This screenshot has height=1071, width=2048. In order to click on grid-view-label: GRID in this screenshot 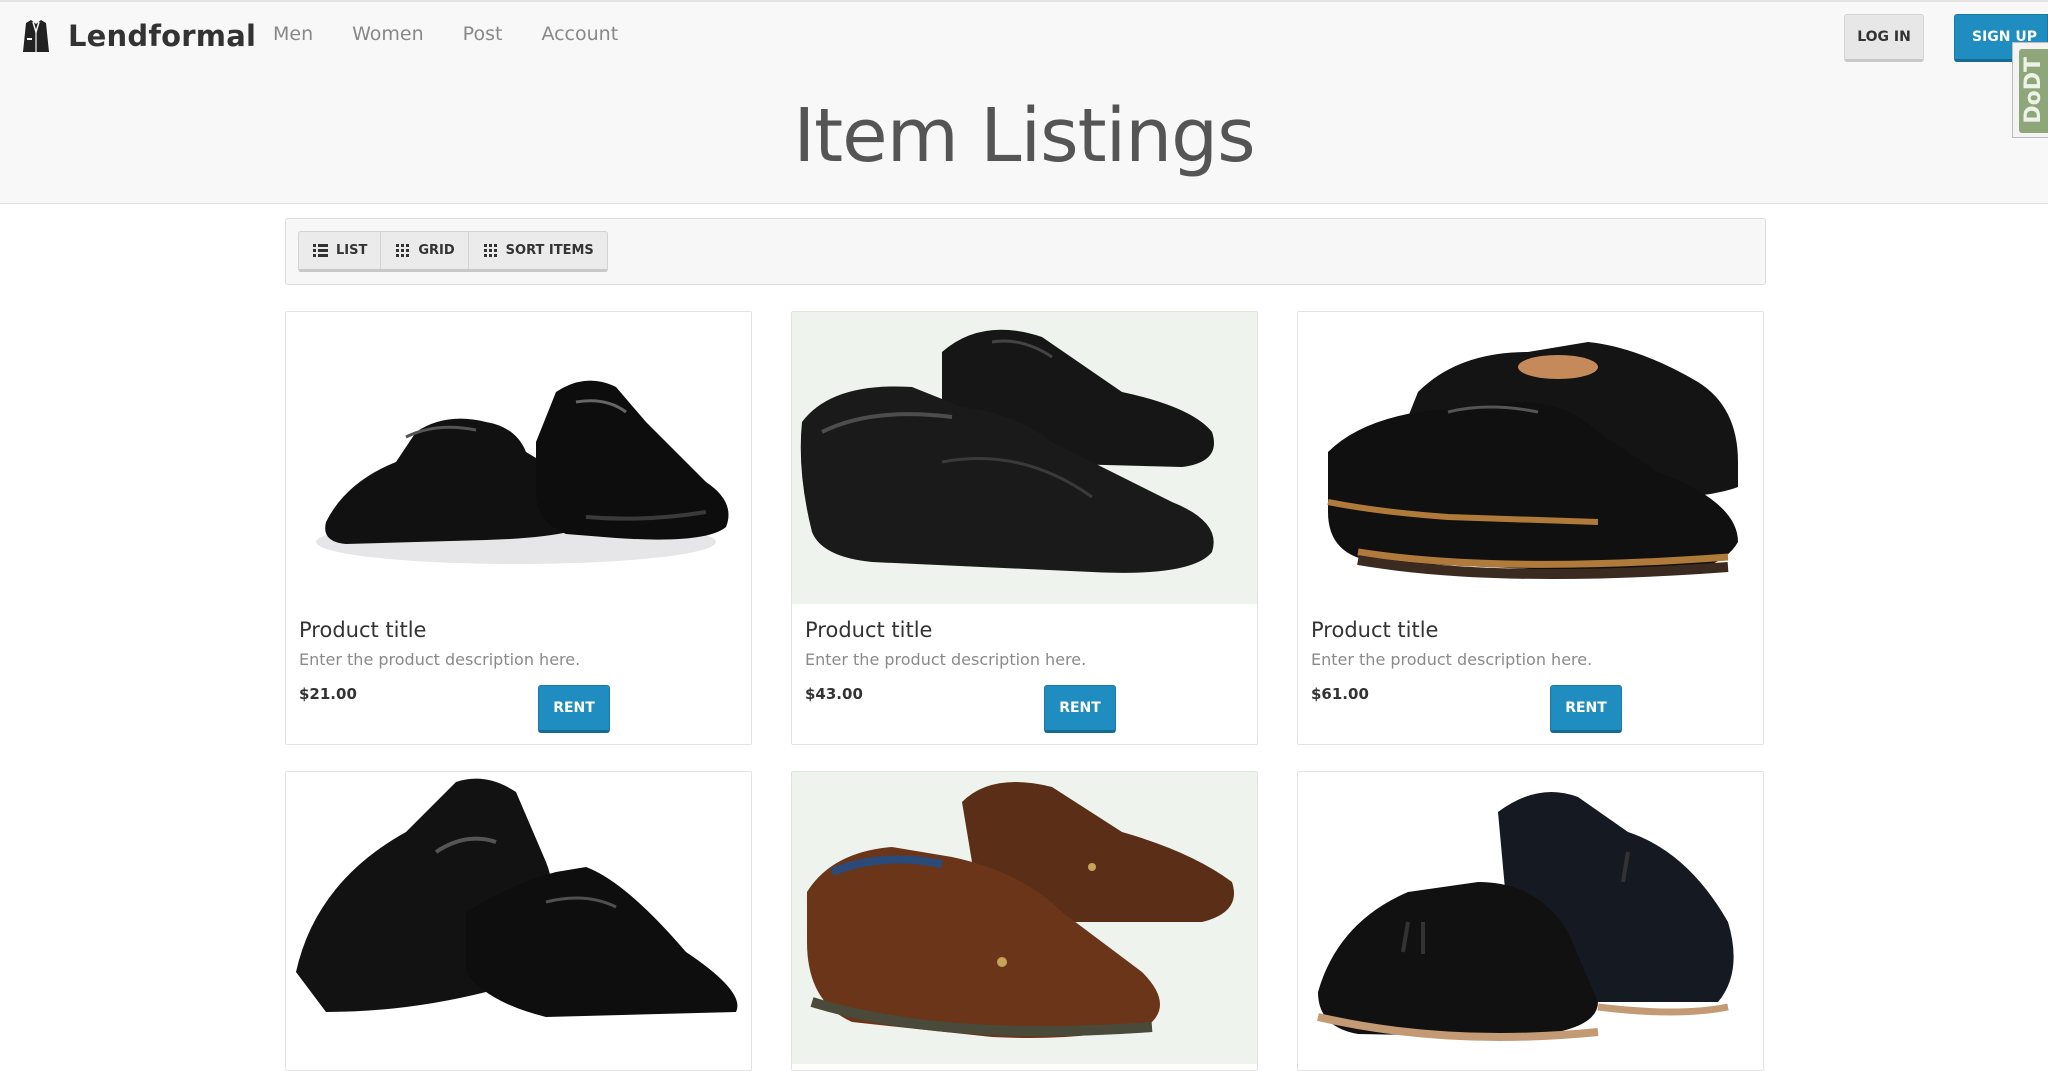, I will do `click(436, 250)`.